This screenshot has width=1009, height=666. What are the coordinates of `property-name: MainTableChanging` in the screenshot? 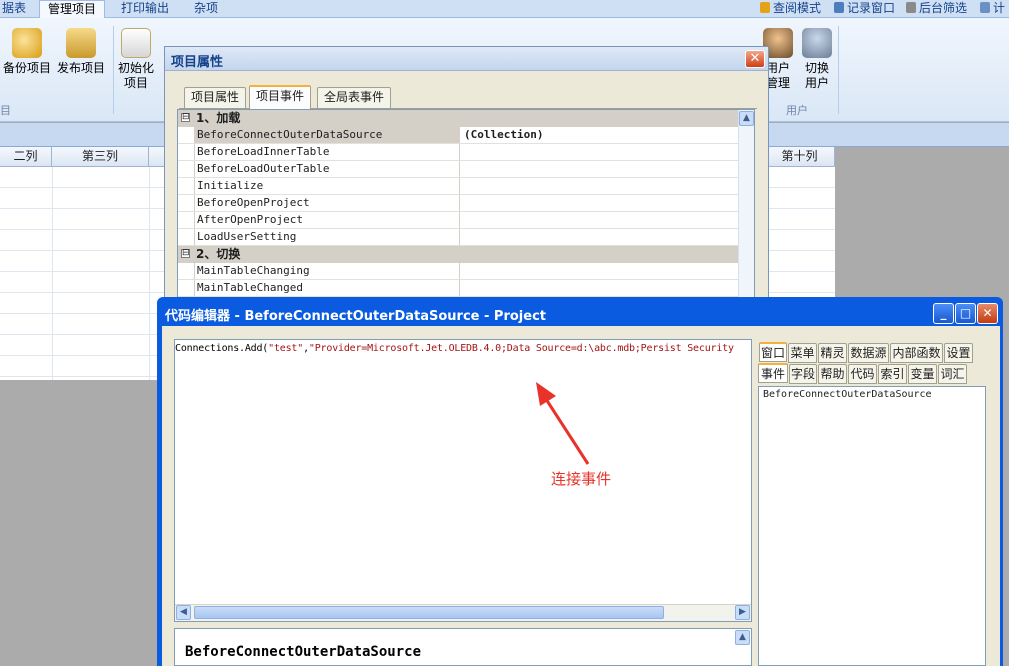 It's located at (327, 271).